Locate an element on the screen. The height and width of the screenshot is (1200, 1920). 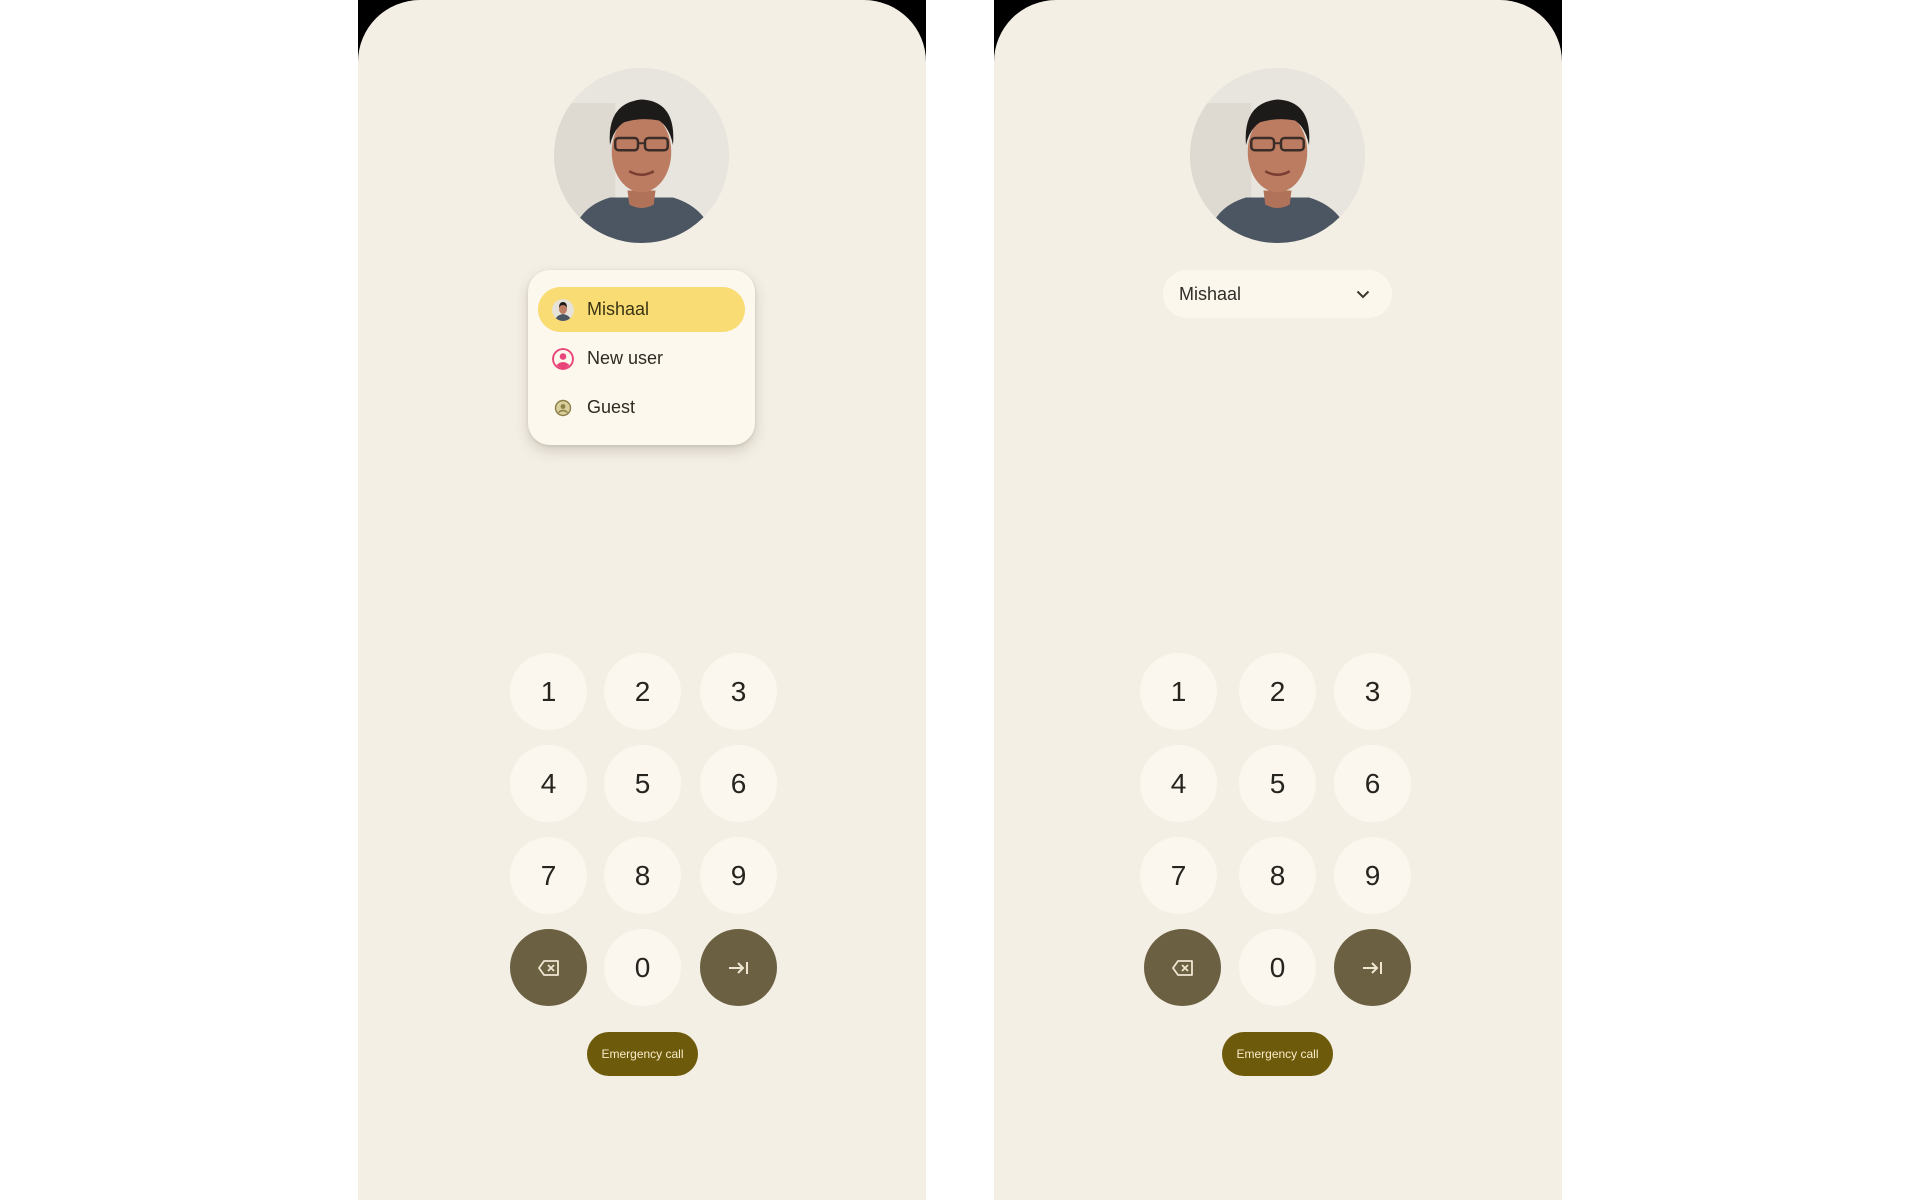
menu-item-label: Mishaal is located at coordinates (618, 309).